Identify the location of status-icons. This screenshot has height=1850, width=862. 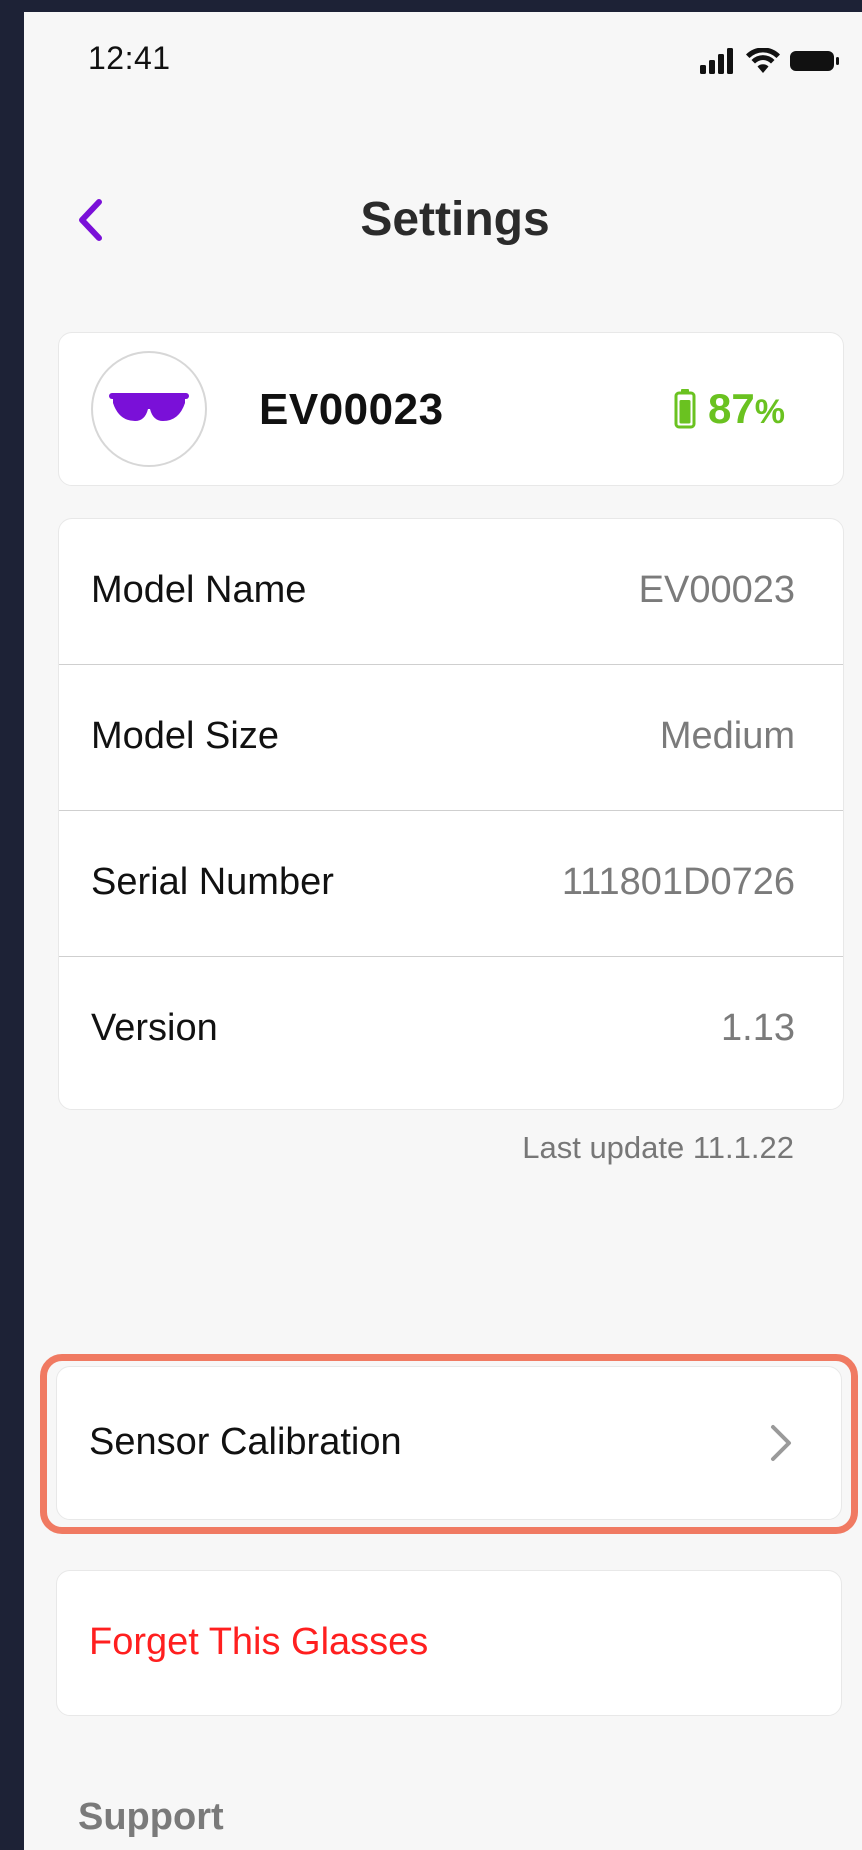
(770, 63).